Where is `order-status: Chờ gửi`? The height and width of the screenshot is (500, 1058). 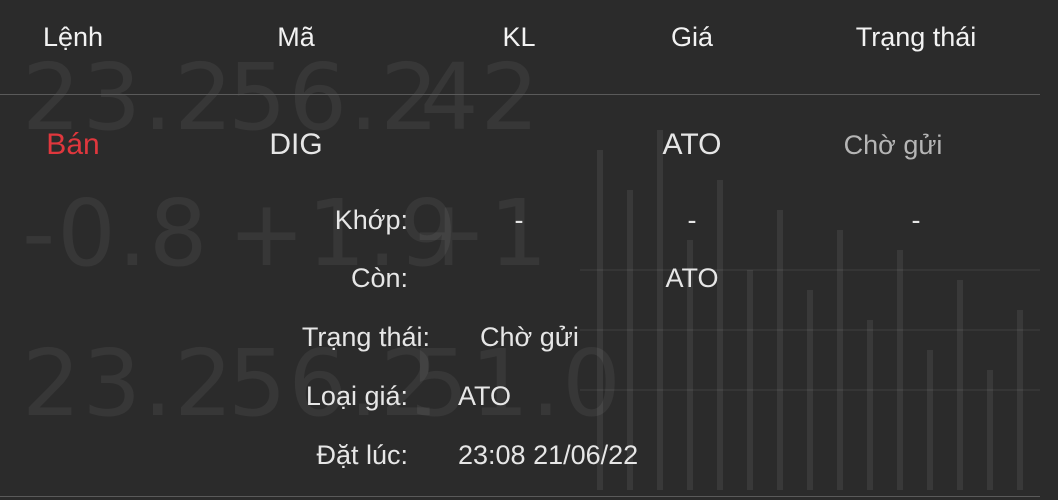
order-status: Chờ gửi is located at coordinates (893, 145).